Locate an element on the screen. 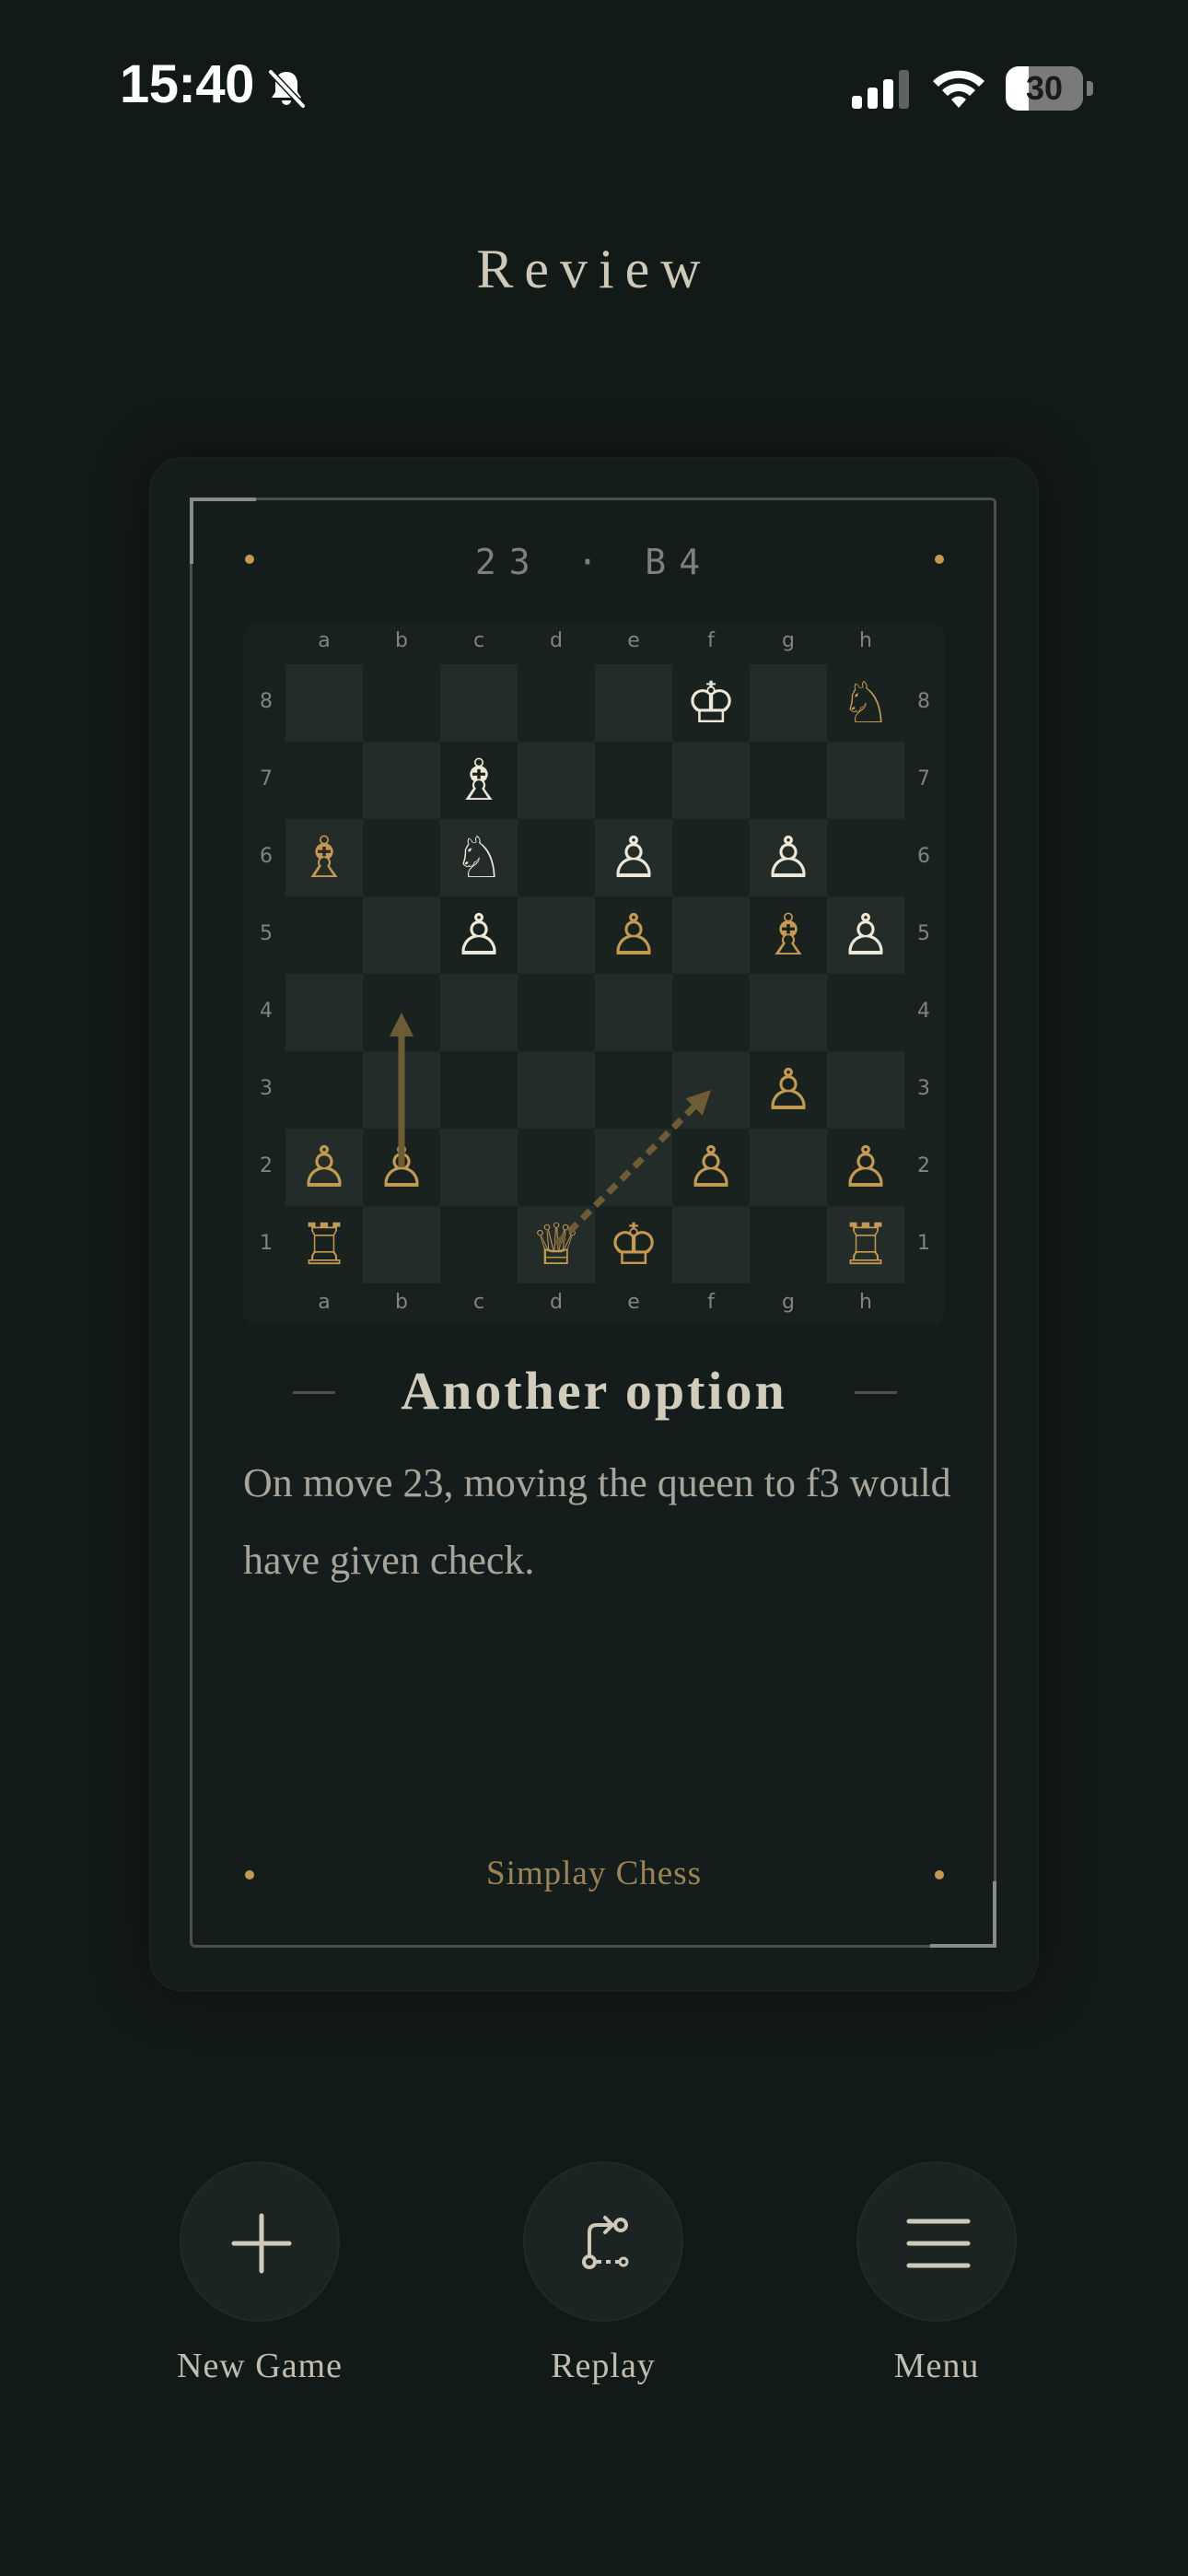 This screenshot has width=1188, height=2576. square-a8 is located at coordinates (324, 703).